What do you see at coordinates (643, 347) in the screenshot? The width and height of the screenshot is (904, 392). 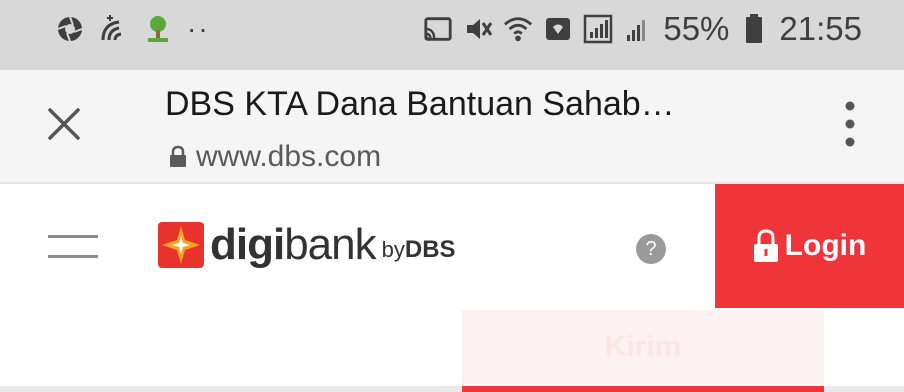 I see `kirim-button: Kirim` at bounding box center [643, 347].